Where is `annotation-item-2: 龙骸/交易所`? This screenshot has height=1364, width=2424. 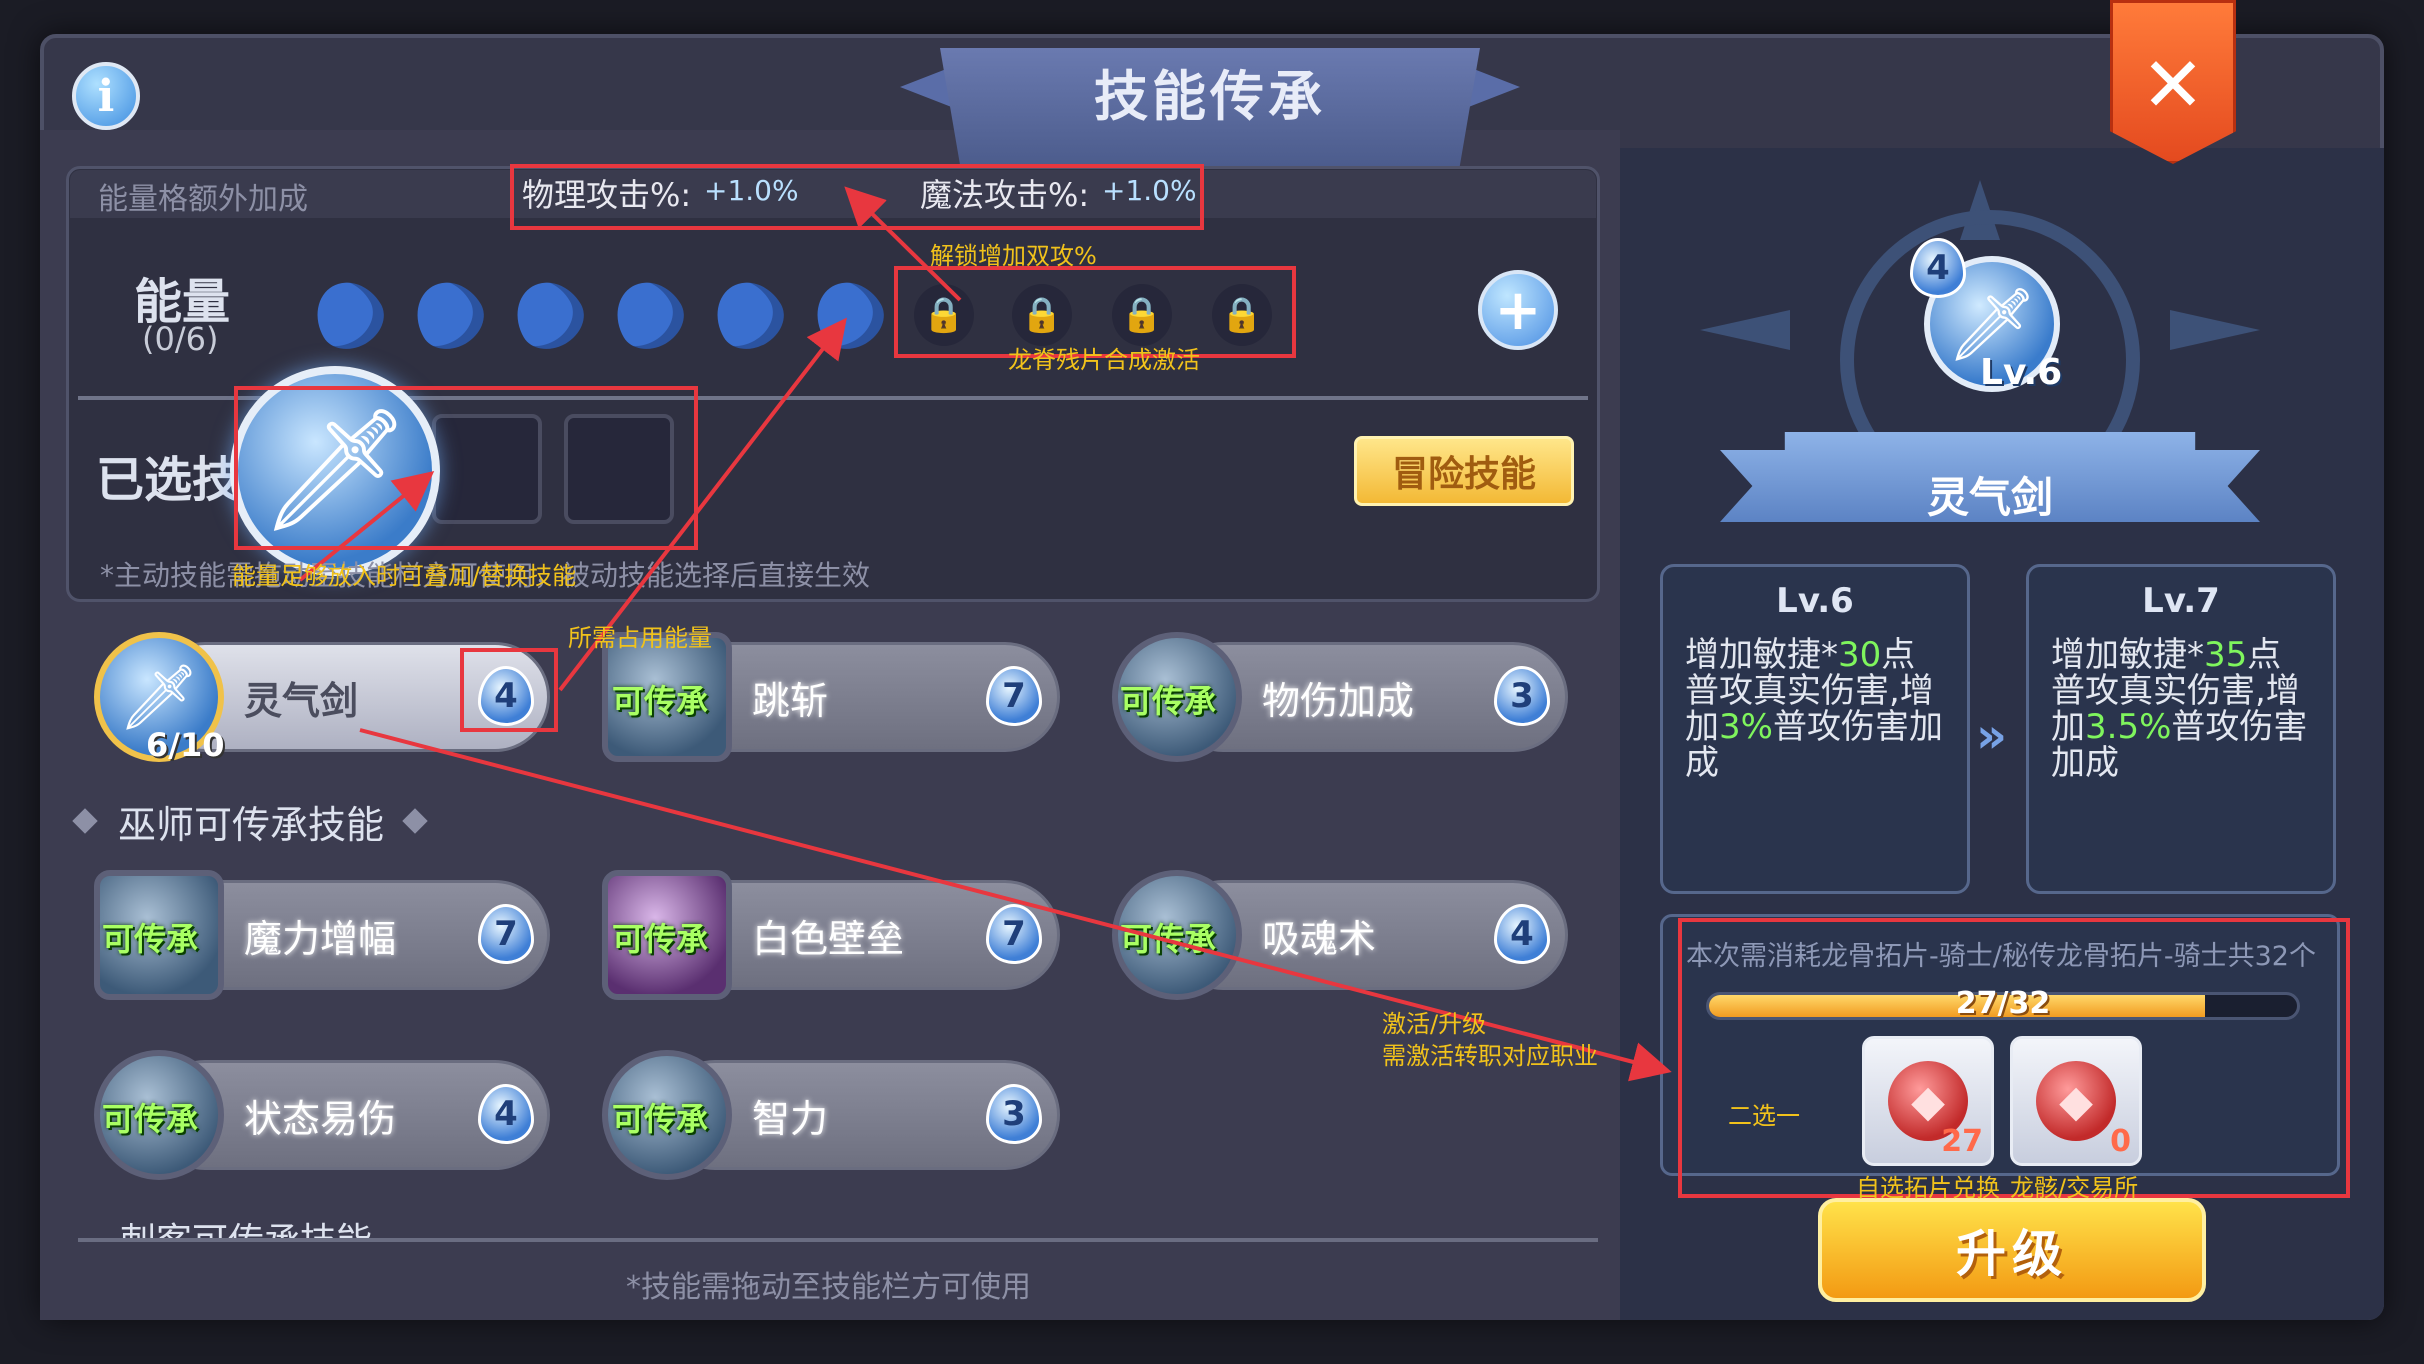 annotation-item-2: 龙骸/交易所 is located at coordinates (2074, 1188).